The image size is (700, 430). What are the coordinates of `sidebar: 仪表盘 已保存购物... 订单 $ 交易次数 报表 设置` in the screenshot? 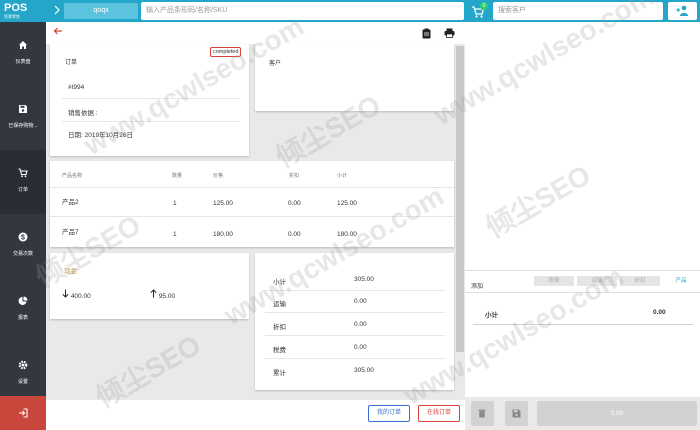 It's located at (23, 226).